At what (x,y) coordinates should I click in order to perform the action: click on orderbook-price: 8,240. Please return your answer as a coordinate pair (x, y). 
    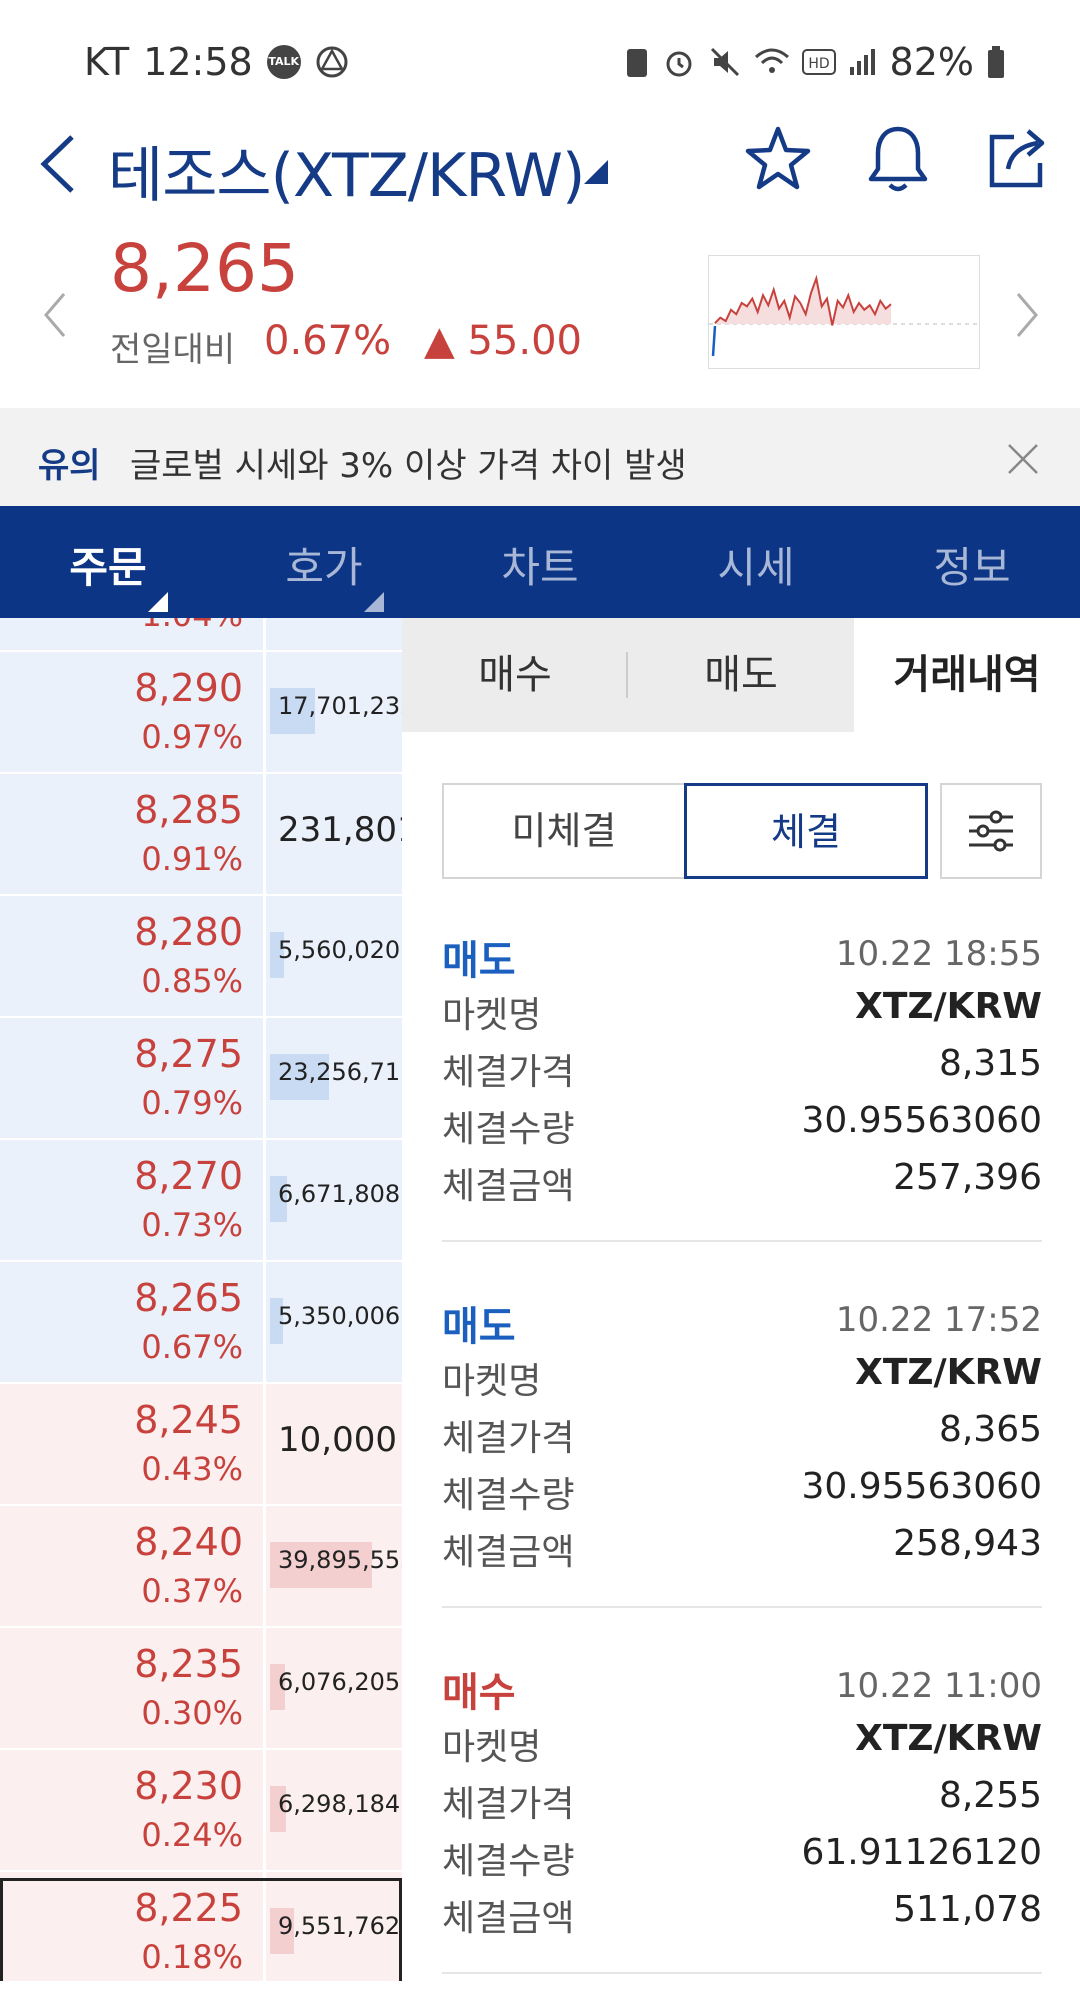
    Looking at the image, I should click on (188, 1542).